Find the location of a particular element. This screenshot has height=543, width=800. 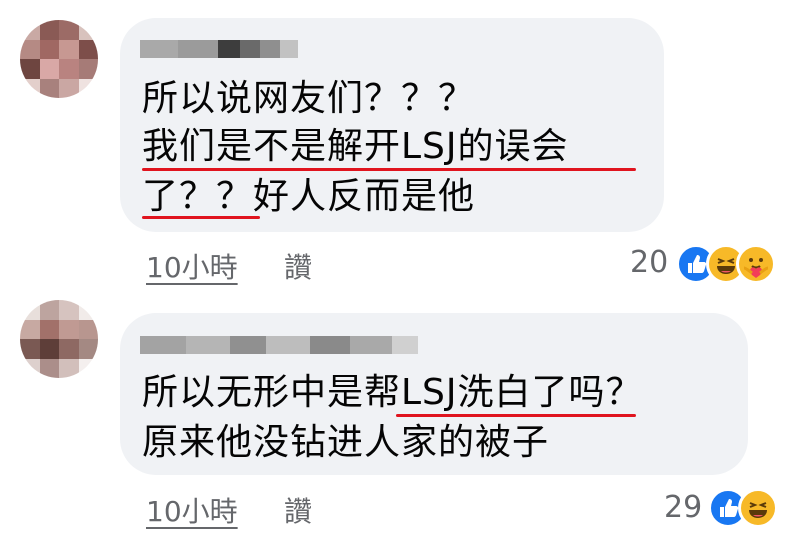

haha-icon is located at coordinates (758, 508).